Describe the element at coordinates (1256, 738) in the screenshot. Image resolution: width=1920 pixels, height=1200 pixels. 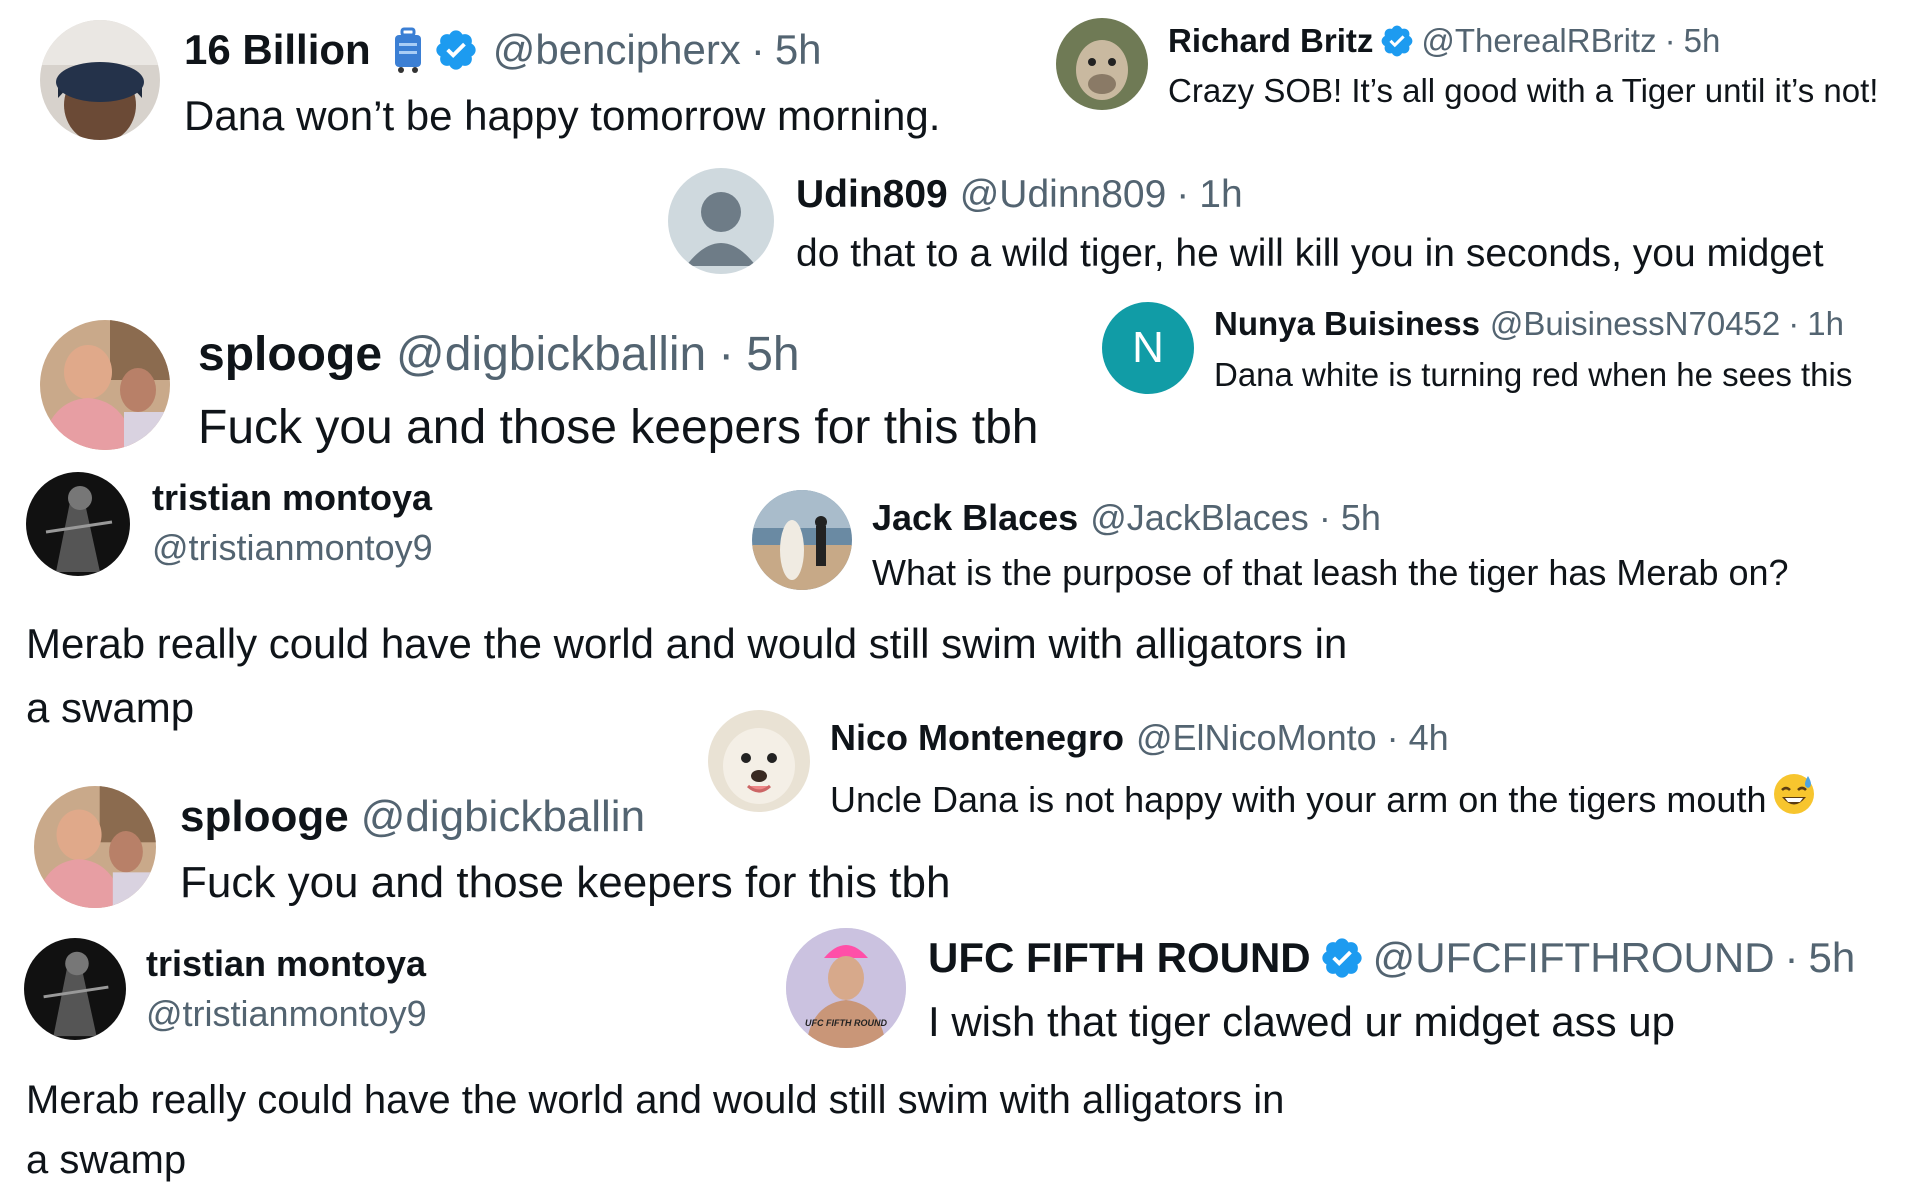
I see `handle: @ElNicoMonto` at that location.